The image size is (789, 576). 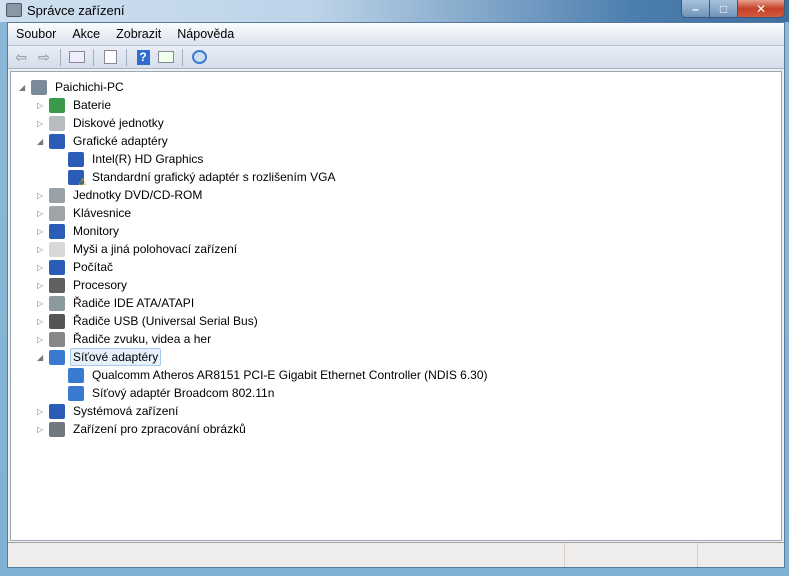 What do you see at coordinates (205, 34) in the screenshot?
I see `menu-napoveda: Nápověda` at bounding box center [205, 34].